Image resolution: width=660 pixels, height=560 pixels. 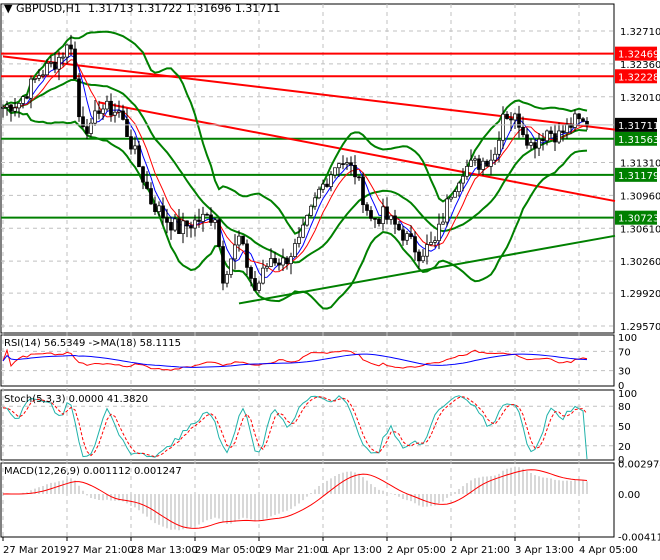 What do you see at coordinates (640, 65) in the screenshot?
I see `price-tick-label: 1.32360` at bounding box center [640, 65].